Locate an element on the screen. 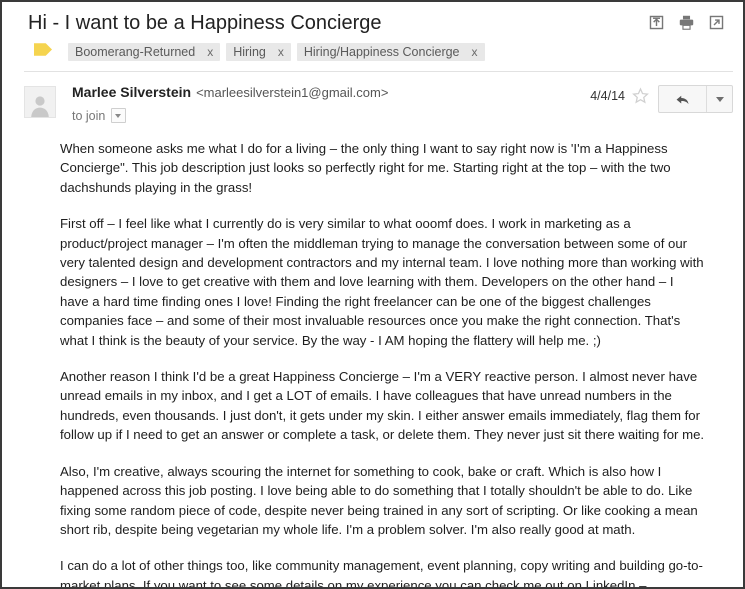 Image resolution: width=745 pixels, height=589 pixels. subject-row: Hi - I want to be a Happiness Concierge is located at coordinates (378, 22).